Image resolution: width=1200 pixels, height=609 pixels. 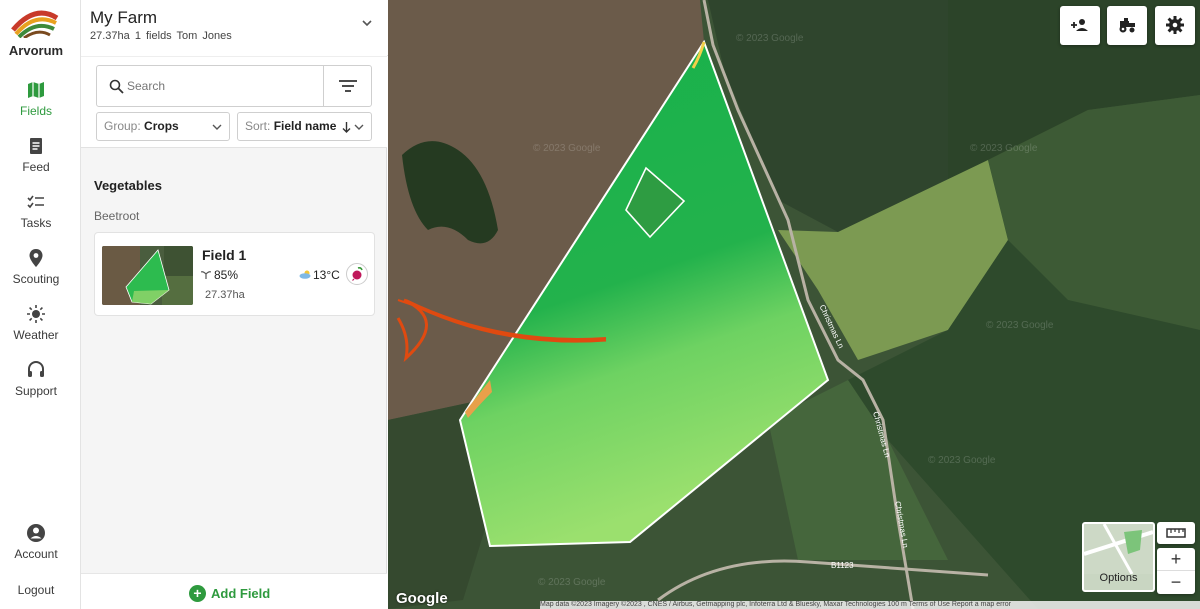 I want to click on checklist-icon, so click(x=35, y=202).